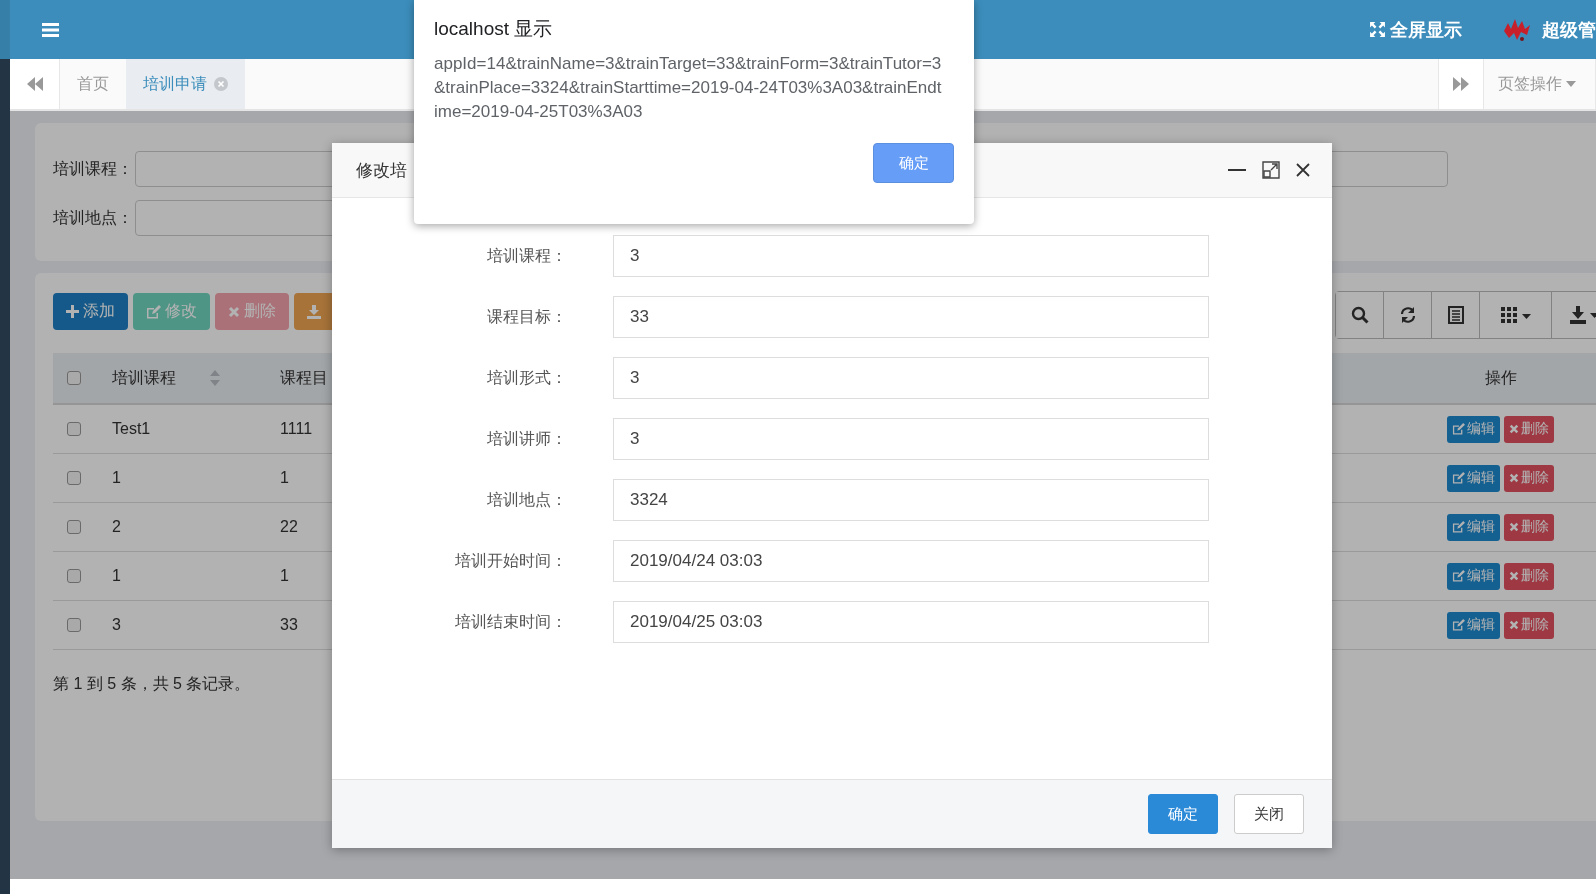 Image resolution: width=1596 pixels, height=894 pixels. I want to click on column-header: 操作, so click(1500, 377).